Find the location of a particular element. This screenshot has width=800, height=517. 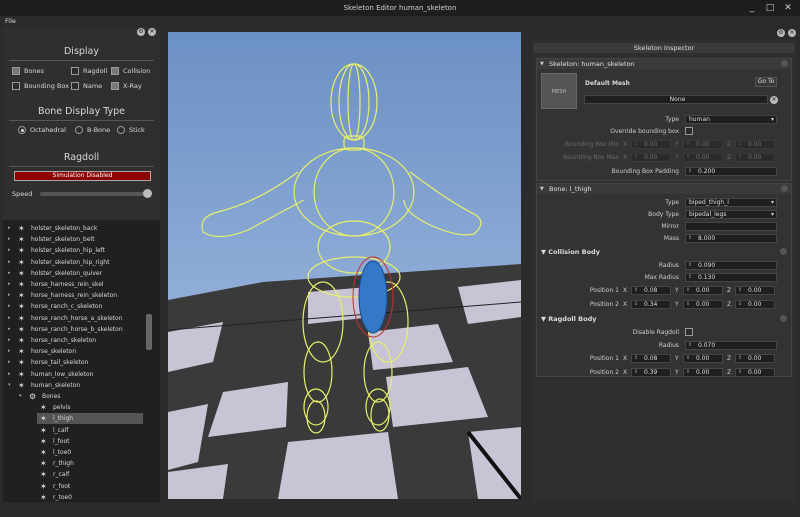

collision-body-header: ▼ Collision Body is located at coordinates (570, 252).